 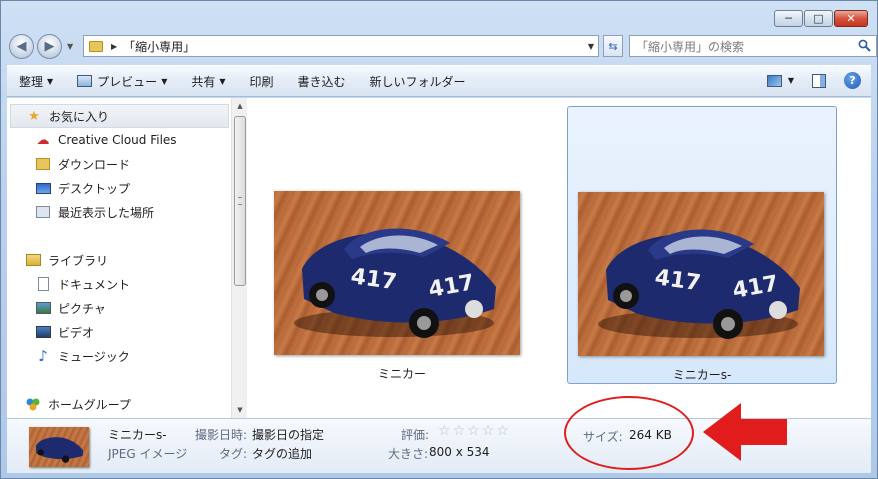 I want to click on preview-label: プレビュー, so click(x=127, y=81).